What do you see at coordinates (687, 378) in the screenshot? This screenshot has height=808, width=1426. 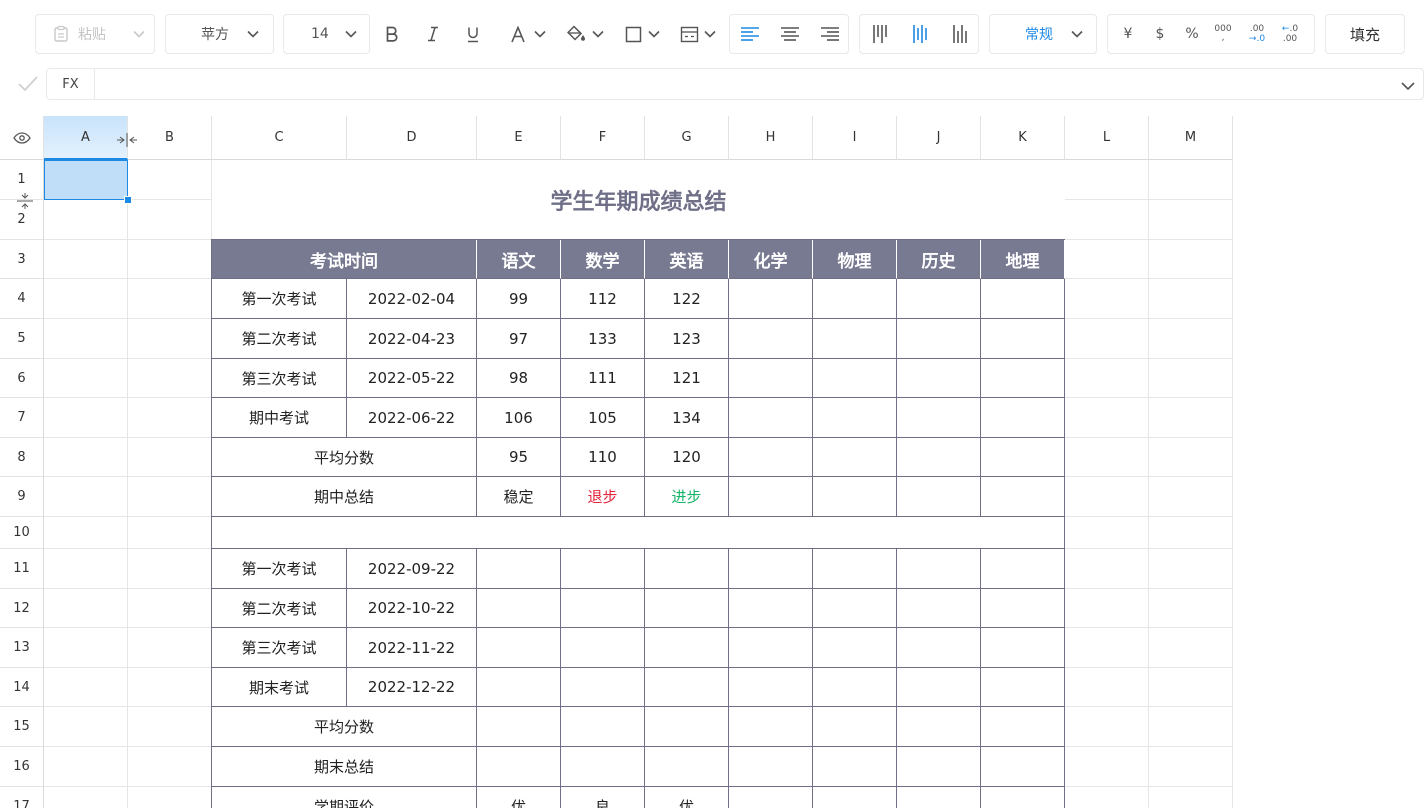 I see `score-cell: 121` at bounding box center [687, 378].